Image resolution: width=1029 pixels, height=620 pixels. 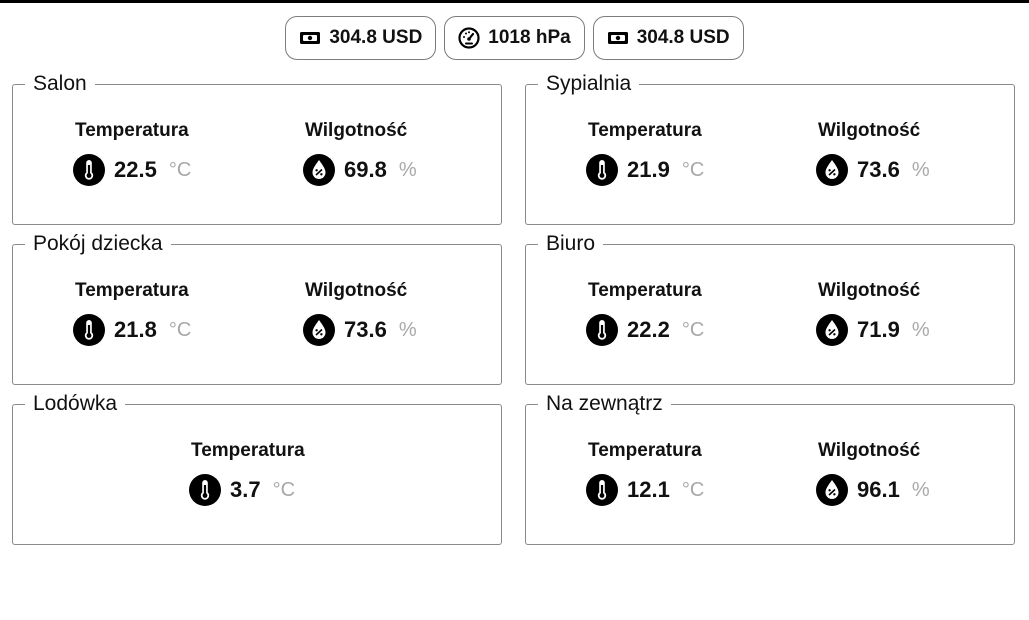 I want to click on humidity-value: 69.8, so click(x=365, y=169).